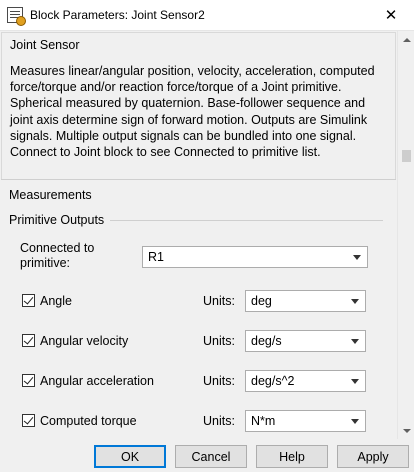  Describe the element at coordinates (305, 341) in the screenshot. I see `angular-velocity-units-dropdown: deg/s` at that location.